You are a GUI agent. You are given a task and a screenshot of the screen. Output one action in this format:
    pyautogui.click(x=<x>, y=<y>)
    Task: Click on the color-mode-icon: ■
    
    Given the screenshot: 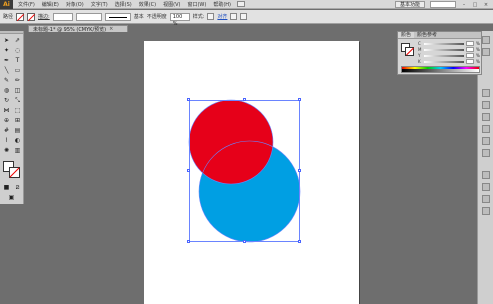 What is the action you would take?
    pyautogui.click(x=6, y=187)
    